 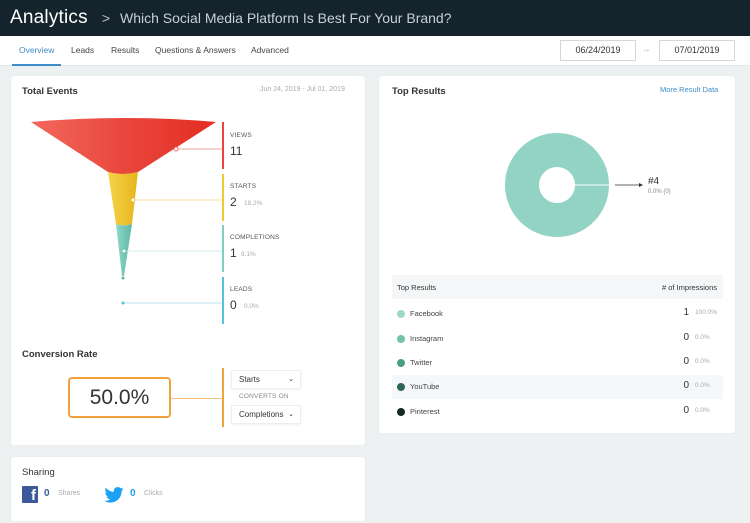 What do you see at coordinates (223, 248) in the screenshot?
I see `completions-bar` at bounding box center [223, 248].